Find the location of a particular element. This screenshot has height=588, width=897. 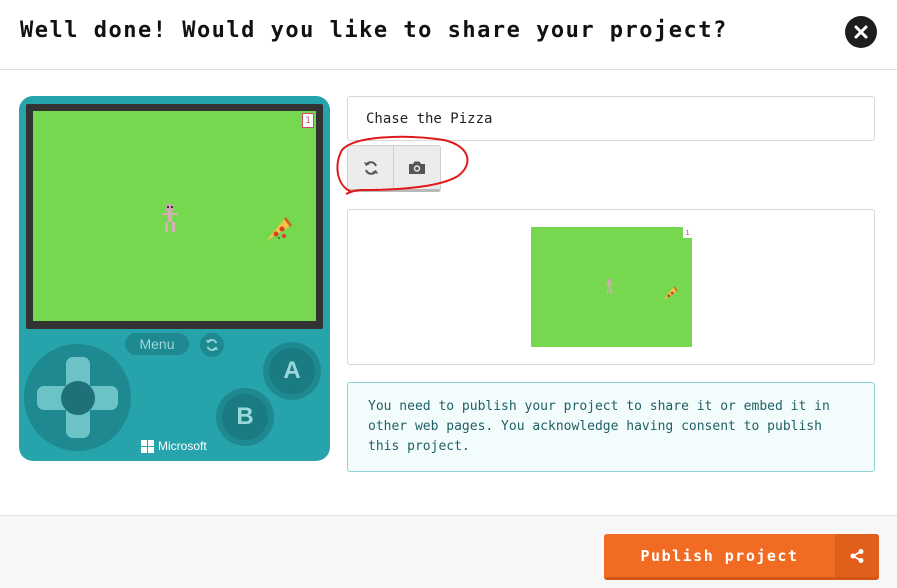

dialog-footer: Publish project is located at coordinates (448, 551).